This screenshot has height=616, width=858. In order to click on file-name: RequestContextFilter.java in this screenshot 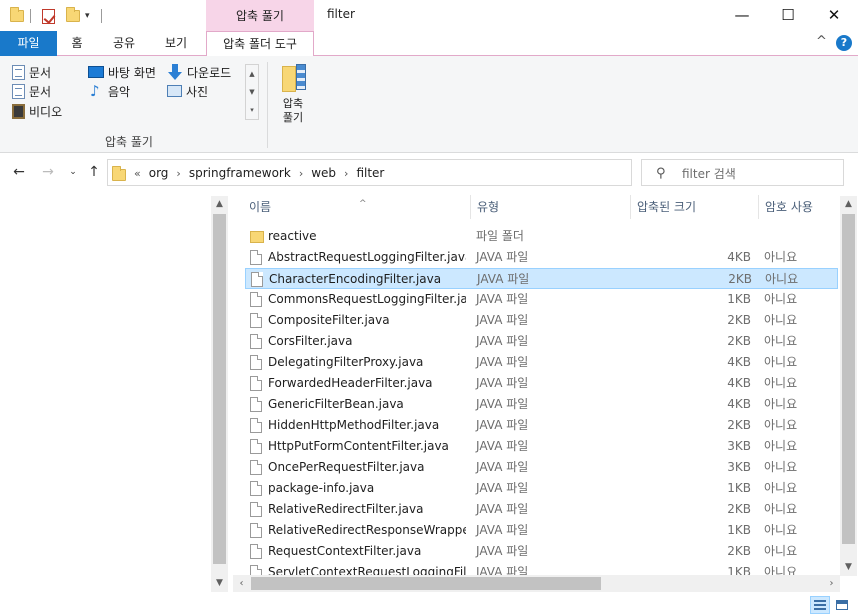, I will do `click(345, 551)`.